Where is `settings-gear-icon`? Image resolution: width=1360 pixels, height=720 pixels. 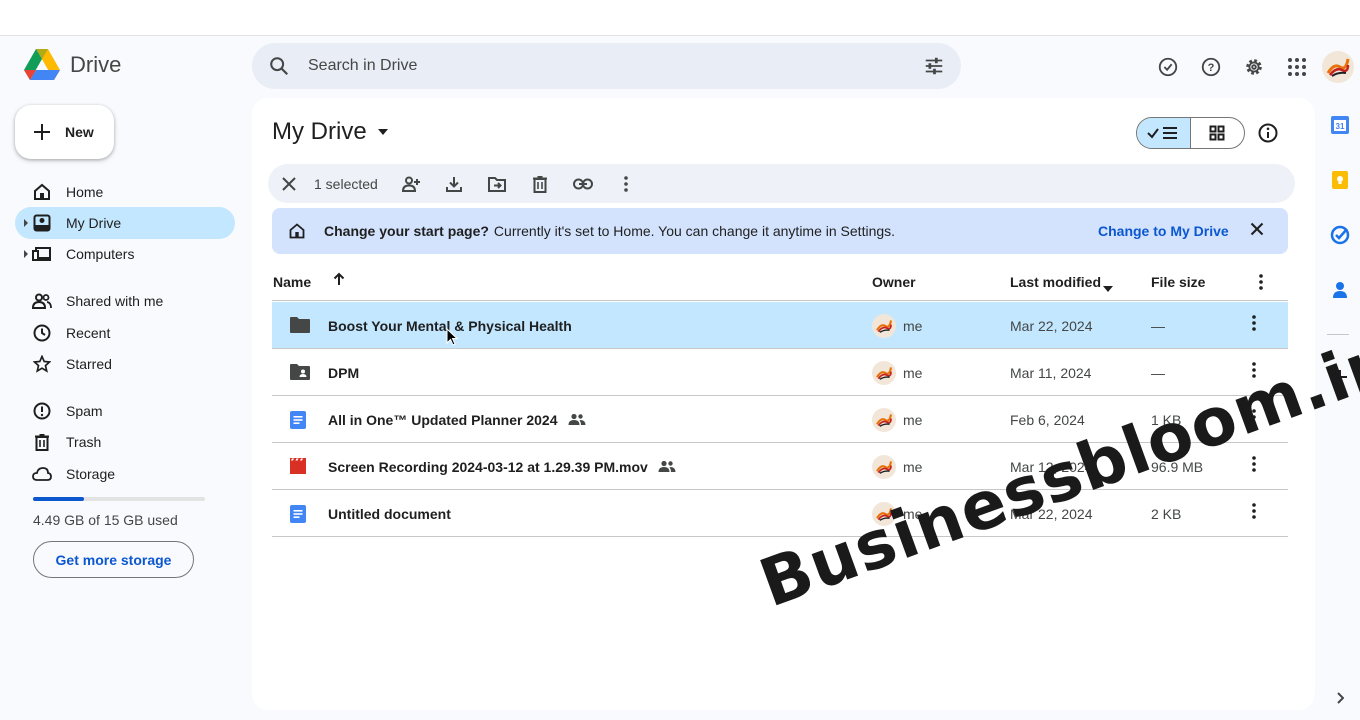
settings-gear-icon is located at coordinates (1253, 66).